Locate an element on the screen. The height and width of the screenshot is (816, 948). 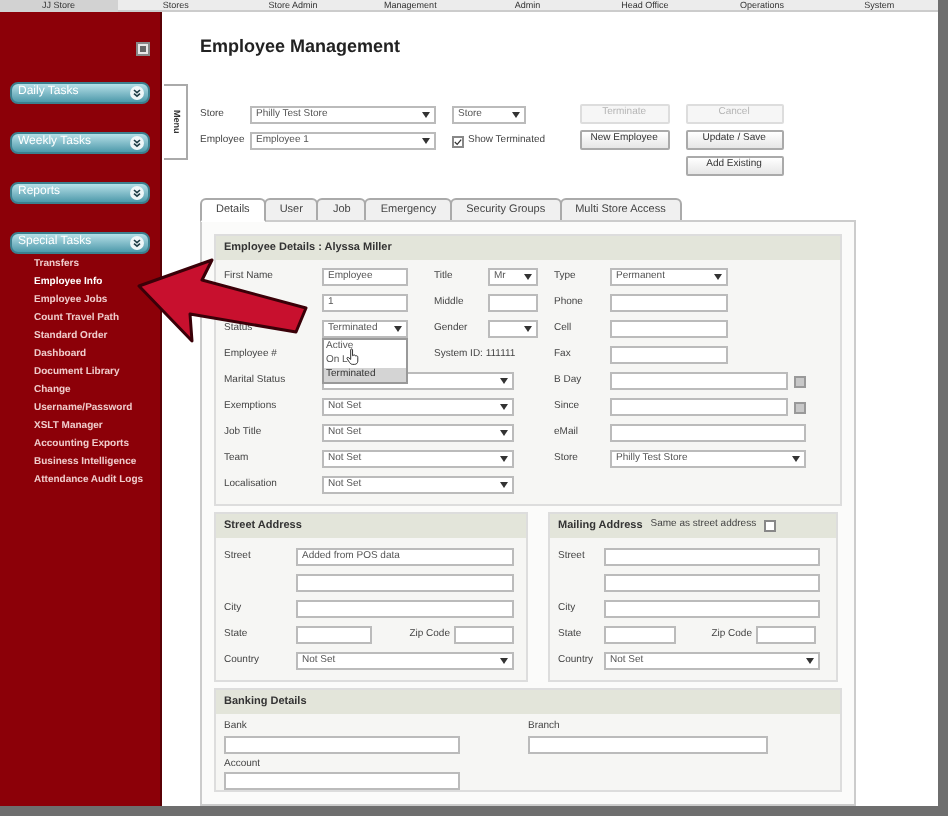
select-field is located at coordinates (513, 329).